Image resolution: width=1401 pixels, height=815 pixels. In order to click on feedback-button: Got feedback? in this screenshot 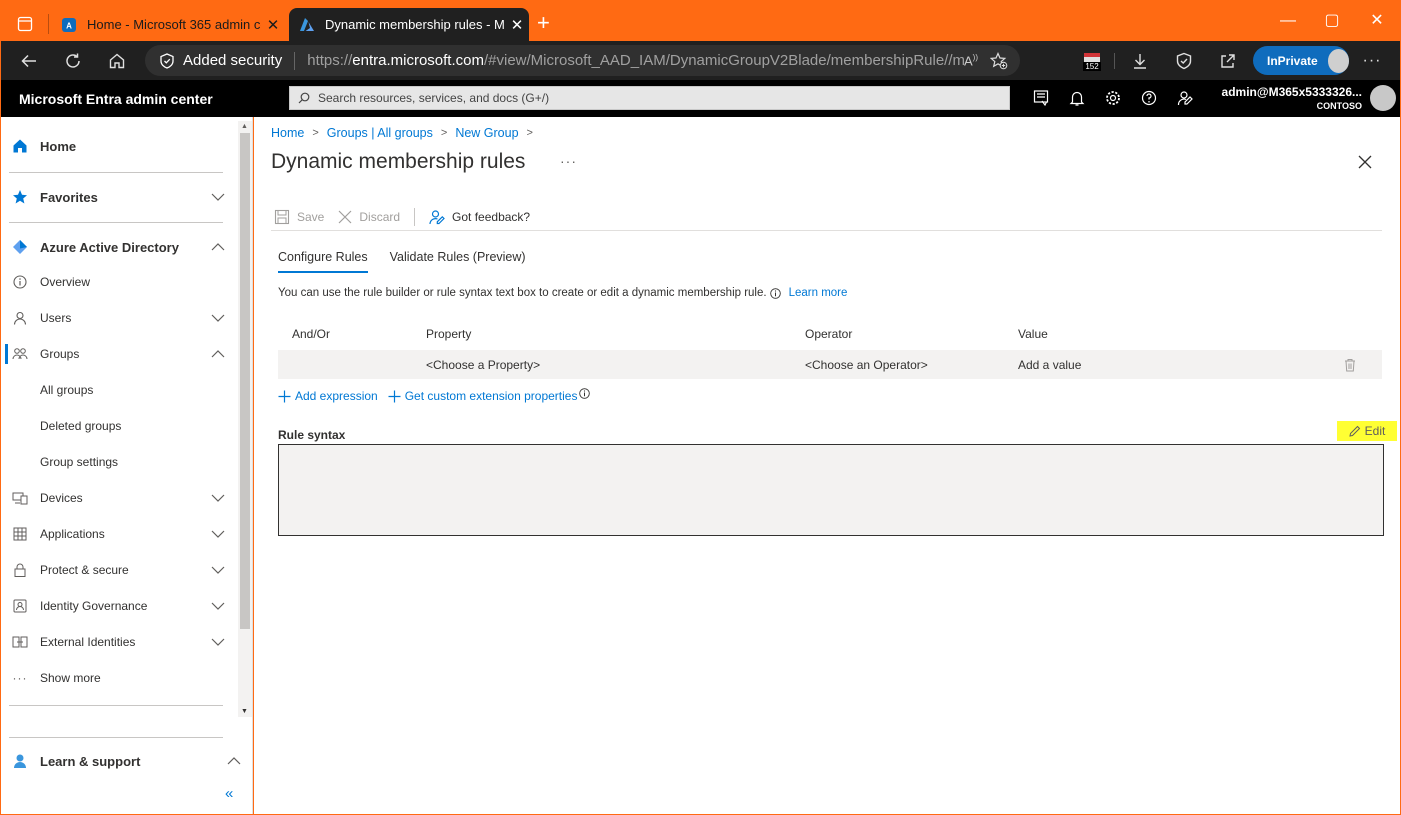, I will do `click(479, 217)`.